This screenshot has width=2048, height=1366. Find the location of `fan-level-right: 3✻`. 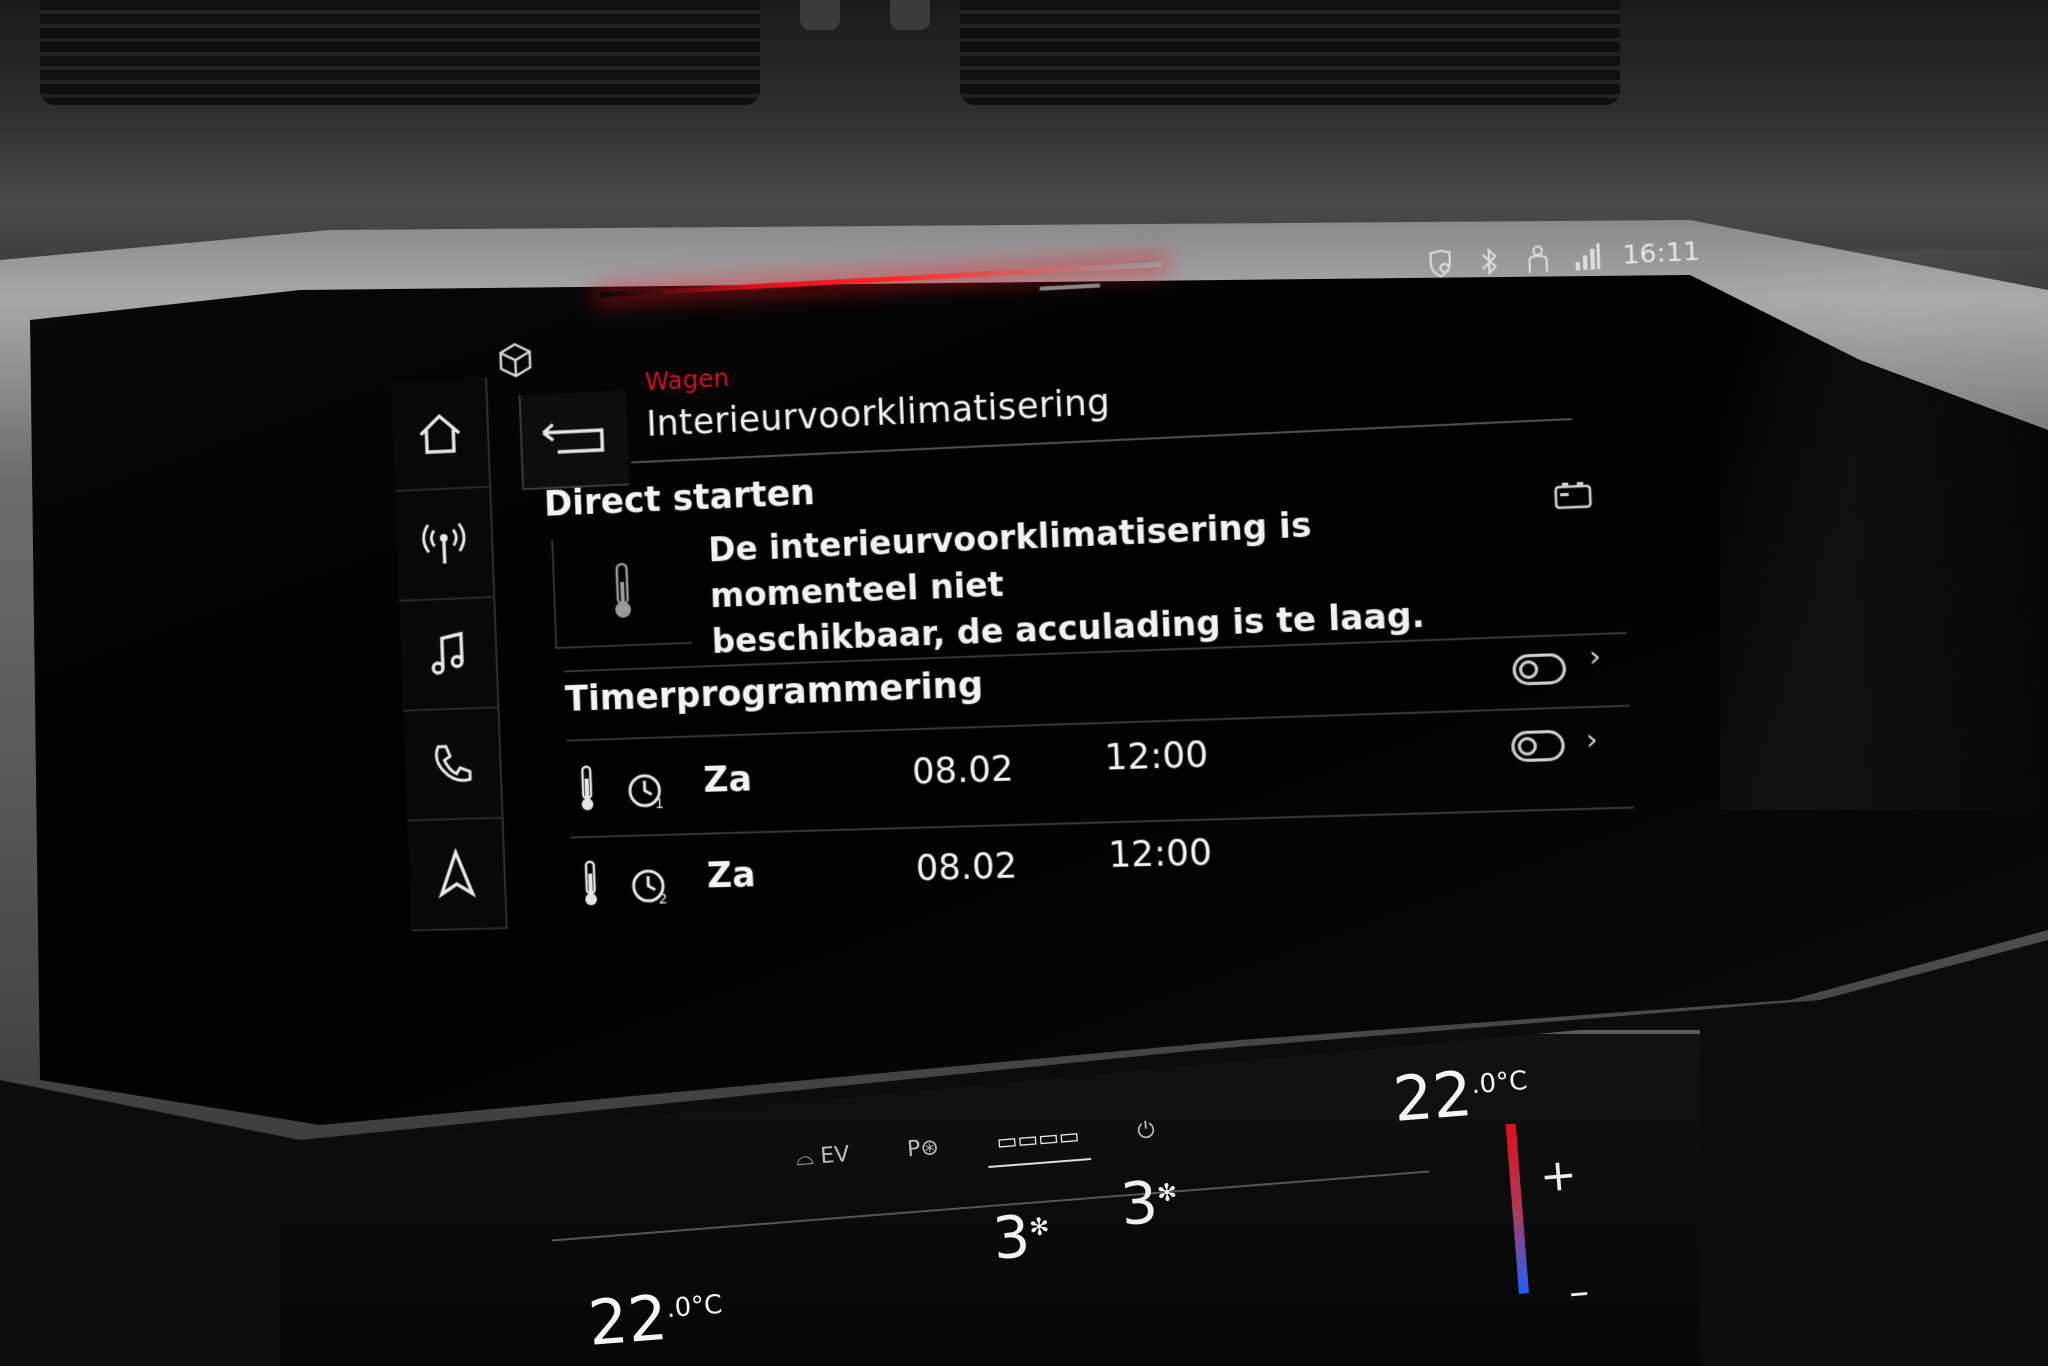

fan-level-right: 3✻ is located at coordinates (1149, 1202).